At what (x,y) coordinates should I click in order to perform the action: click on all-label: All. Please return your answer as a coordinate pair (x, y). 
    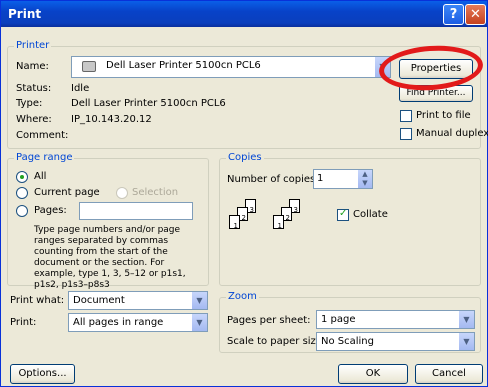
    Looking at the image, I should click on (40, 176).